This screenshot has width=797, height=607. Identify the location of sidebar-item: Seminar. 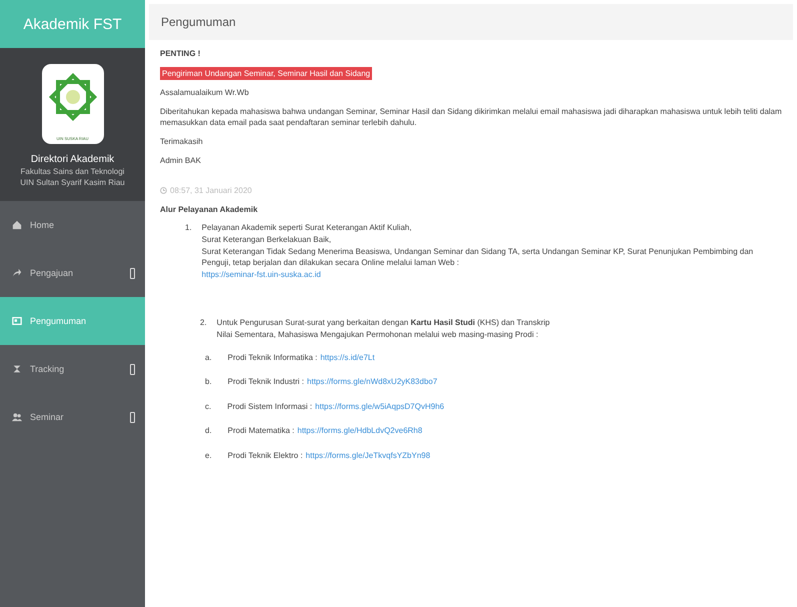
(72, 417).